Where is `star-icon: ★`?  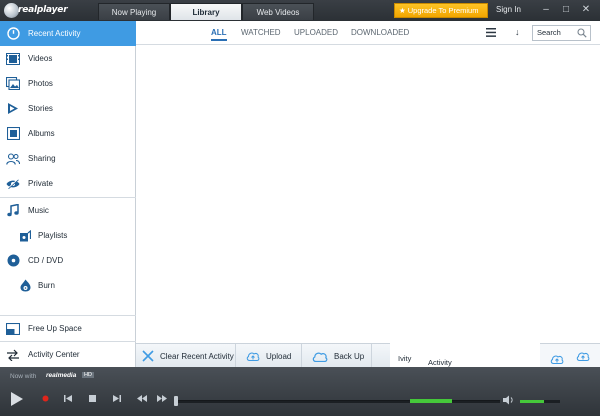
star-icon: ★ is located at coordinates (402, 10).